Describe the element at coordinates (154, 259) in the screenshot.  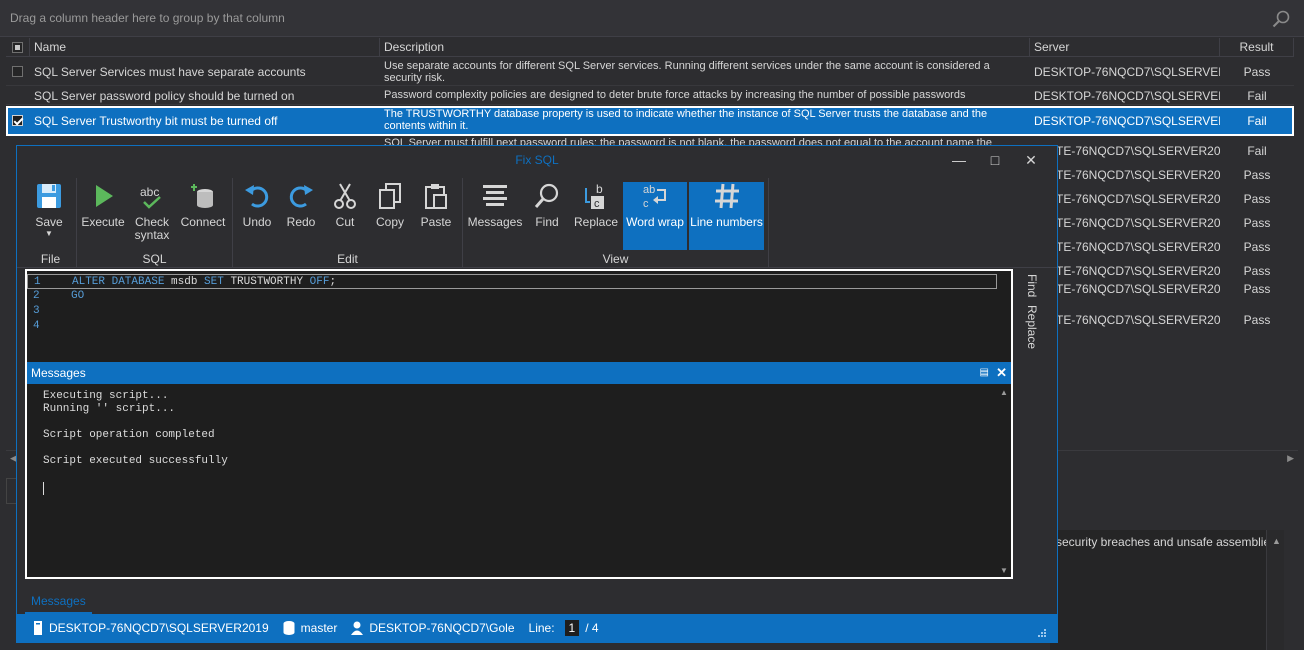
I see `ribbon-group-label: SQL` at that location.